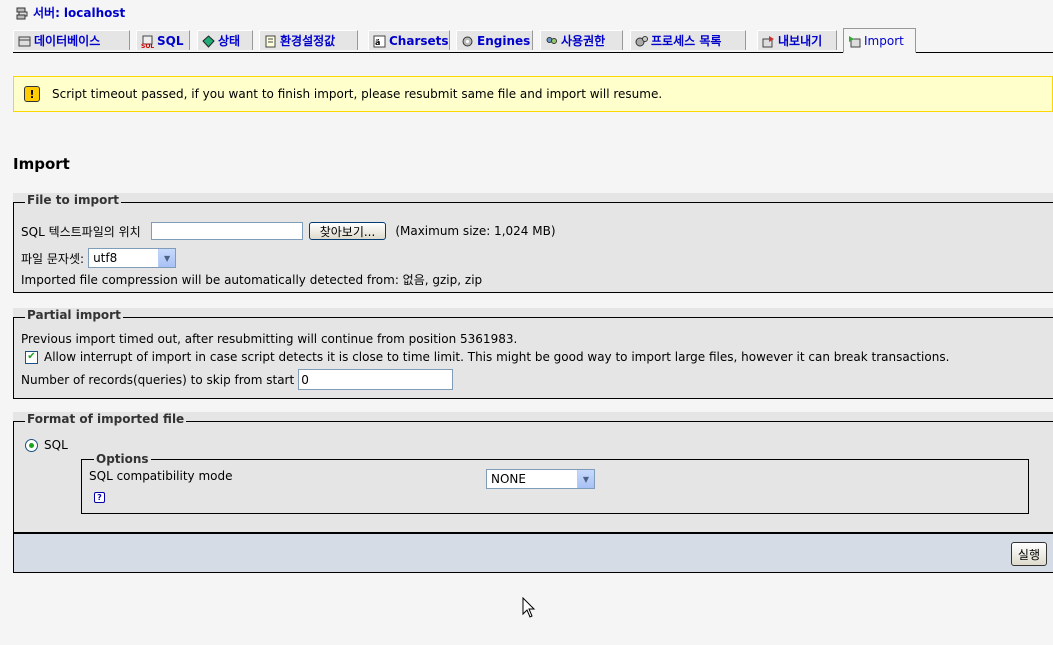  Describe the element at coordinates (475, 231) in the screenshot. I see `max-size-text: (Maximum size: 1,024 MB)` at that location.